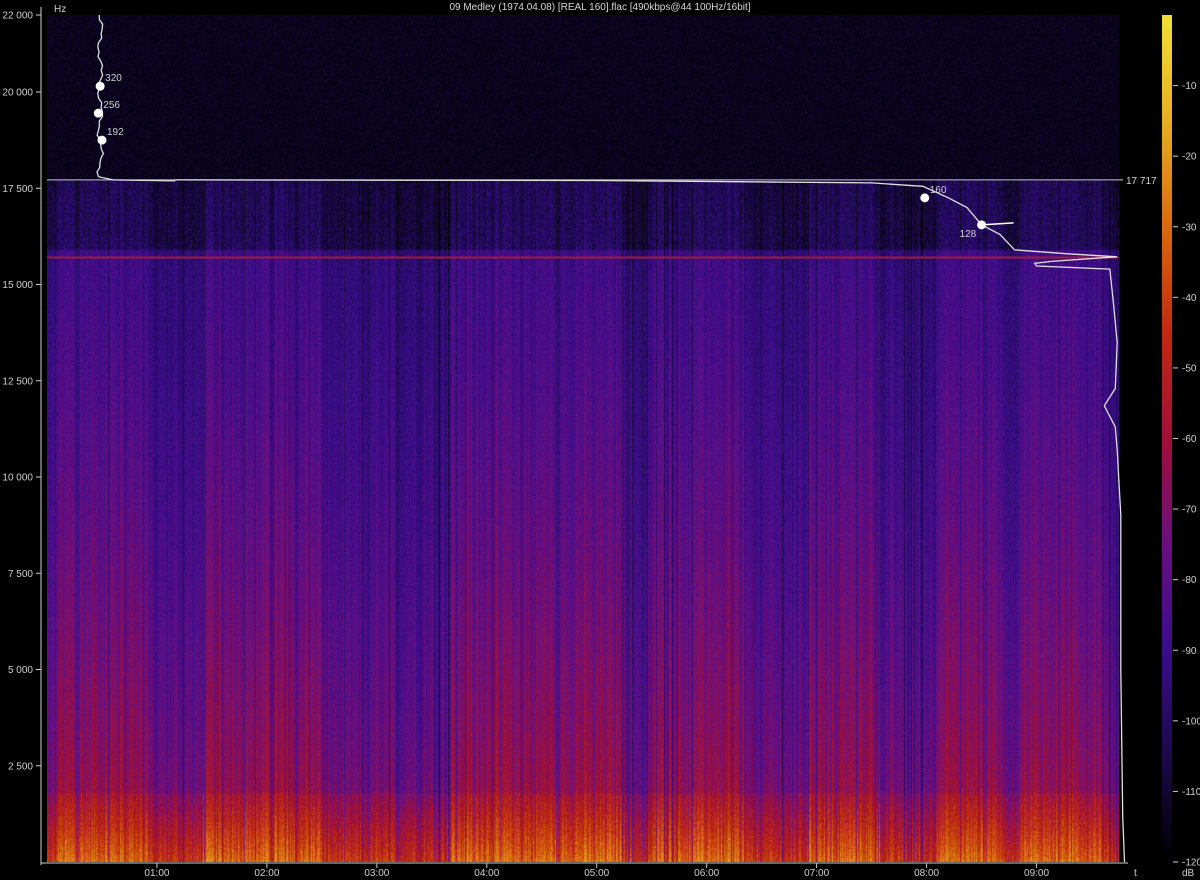 Image resolution: width=1200 pixels, height=880 pixels. What do you see at coordinates (1189, 651) in the screenshot?
I see `colorbar-tick-label: -90` at bounding box center [1189, 651].